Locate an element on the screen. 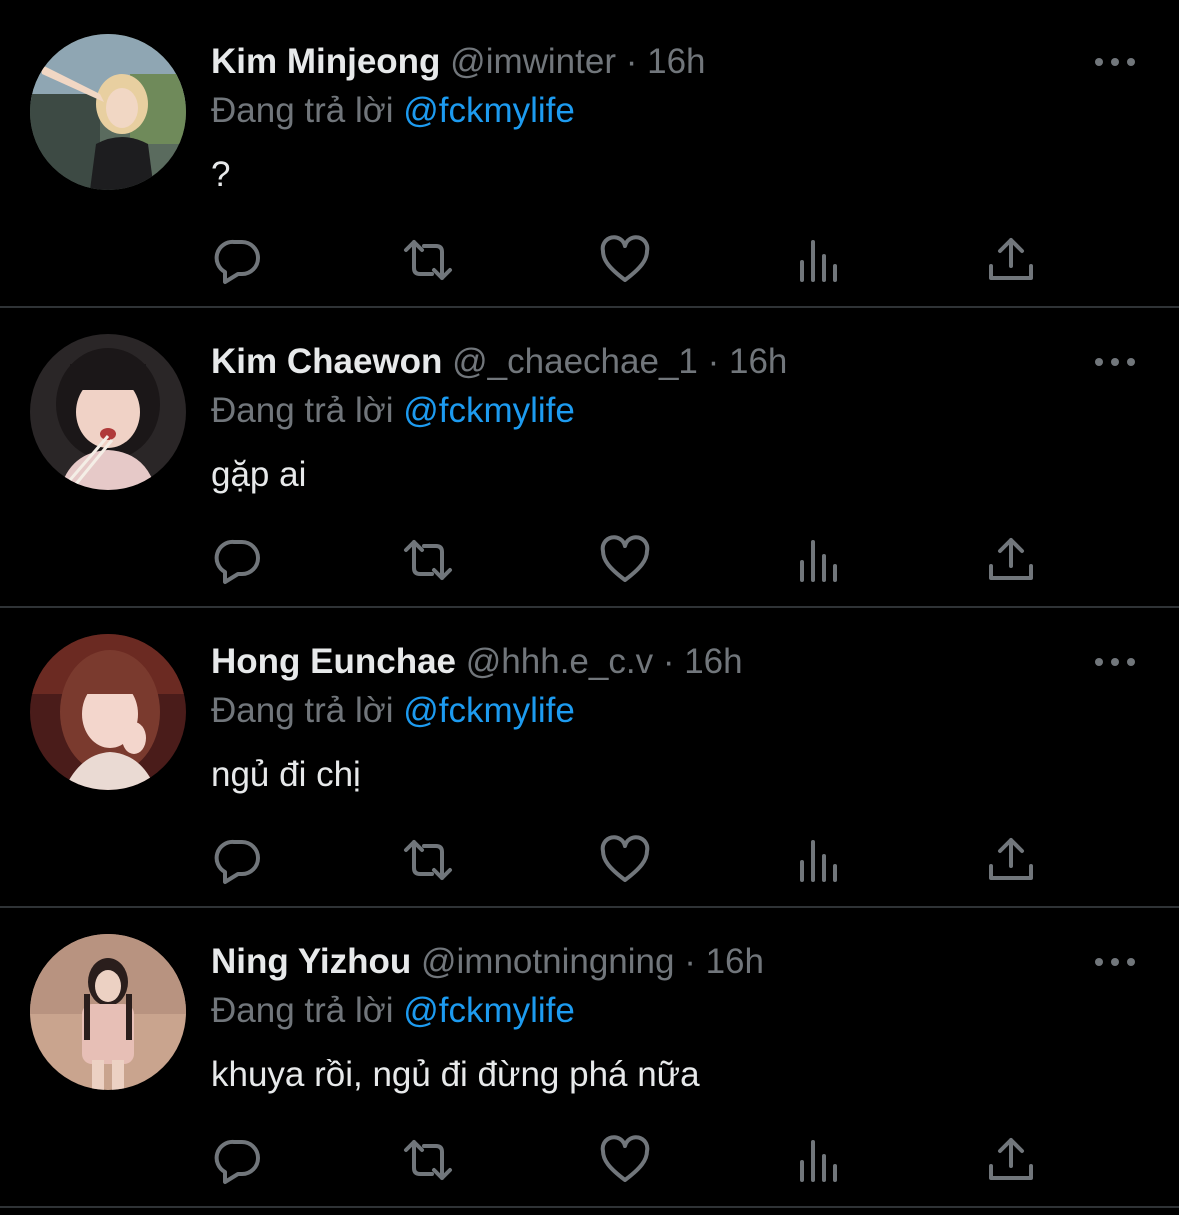 This screenshot has height=1215, width=1179. user-handle: @hhh.e_c.v is located at coordinates (559, 661).